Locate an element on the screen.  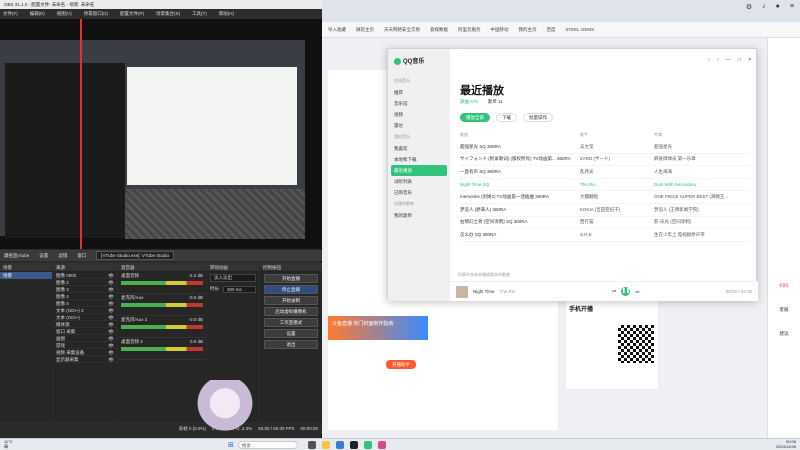
nav-recommend: 推荐 is located at coordinates (419, 92).